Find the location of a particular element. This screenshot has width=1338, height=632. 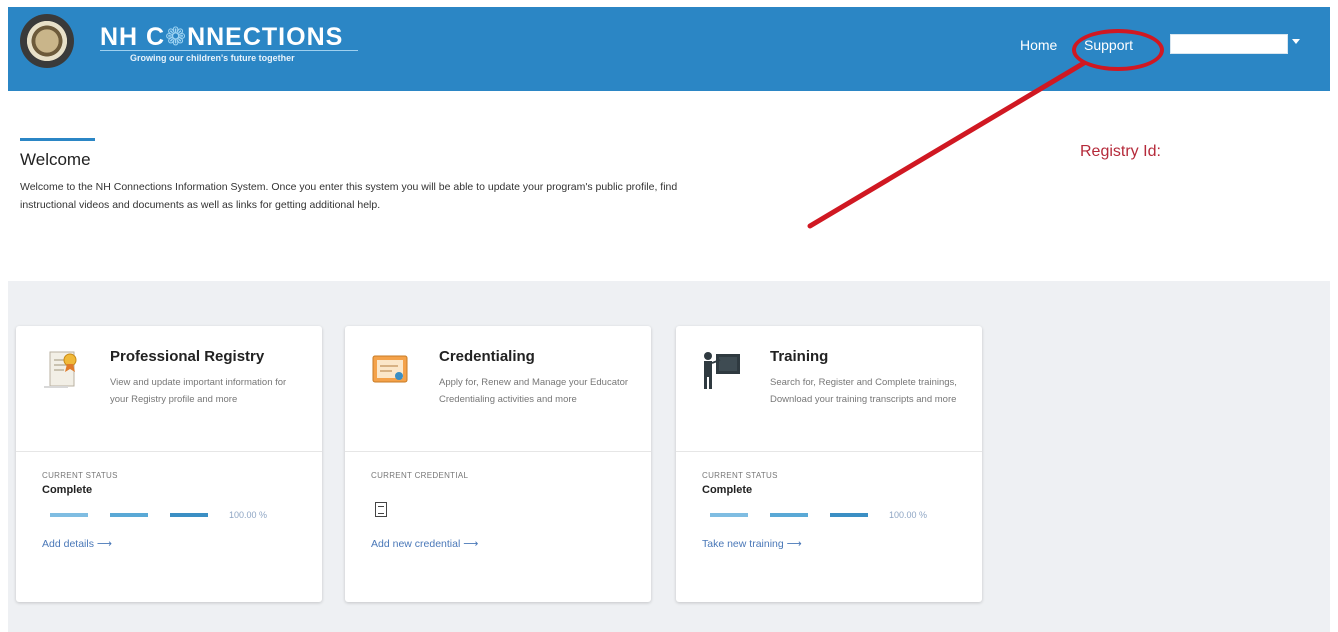

credential-card-icon is located at coordinates (390, 369).